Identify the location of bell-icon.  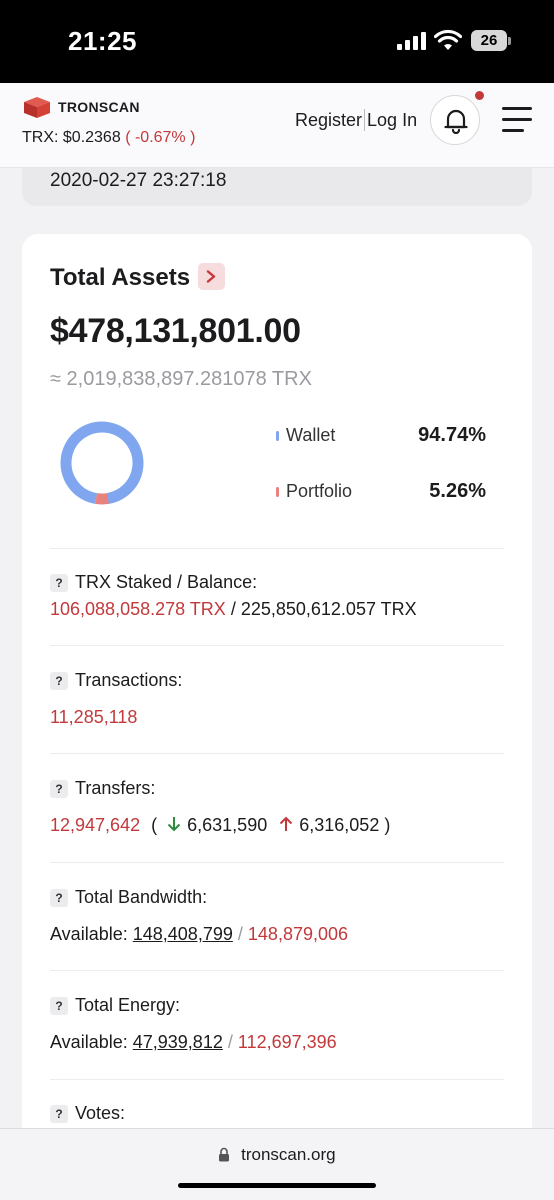
(456, 121).